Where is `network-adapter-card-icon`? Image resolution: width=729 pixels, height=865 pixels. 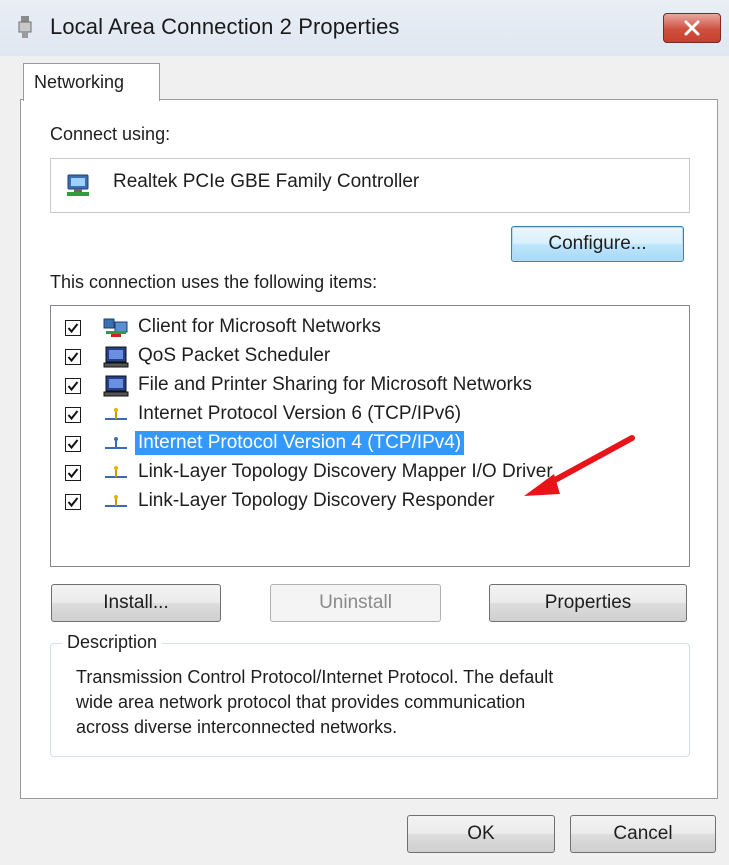 network-adapter-card-icon is located at coordinates (78, 185).